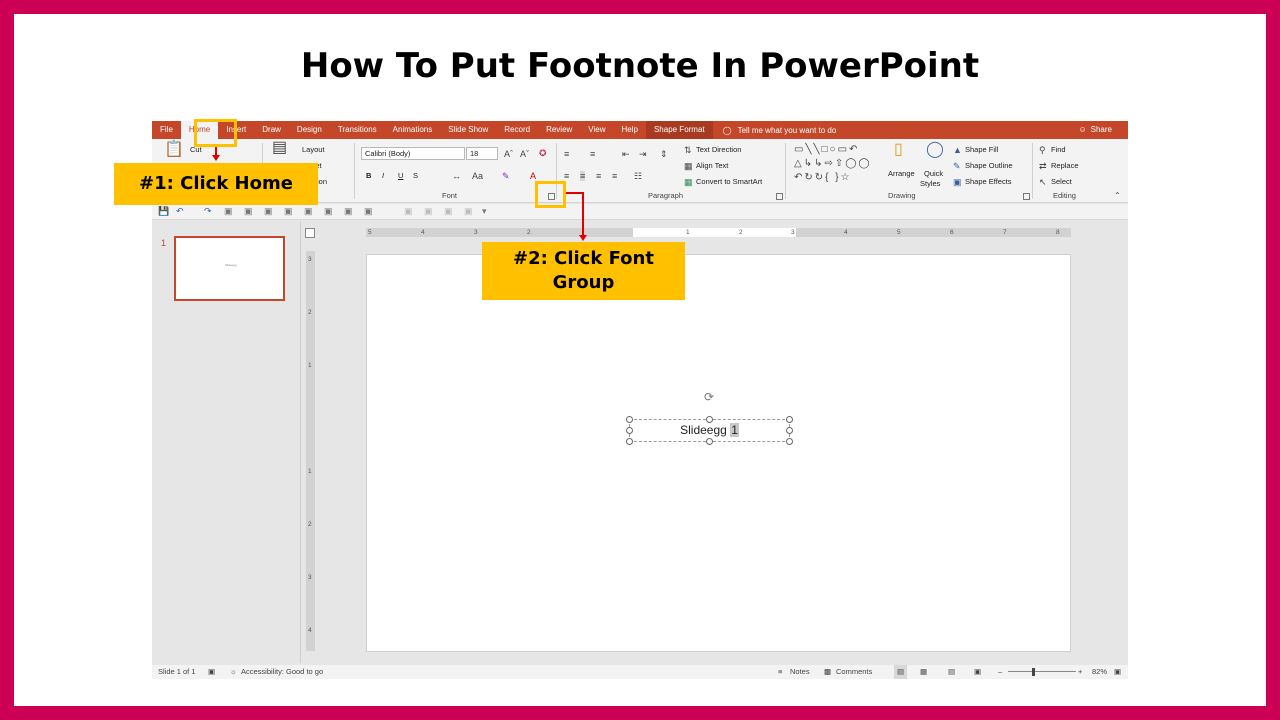  Describe the element at coordinates (664, 154) in the screenshot. I see `line-spacing-icon: ⇕` at that location.